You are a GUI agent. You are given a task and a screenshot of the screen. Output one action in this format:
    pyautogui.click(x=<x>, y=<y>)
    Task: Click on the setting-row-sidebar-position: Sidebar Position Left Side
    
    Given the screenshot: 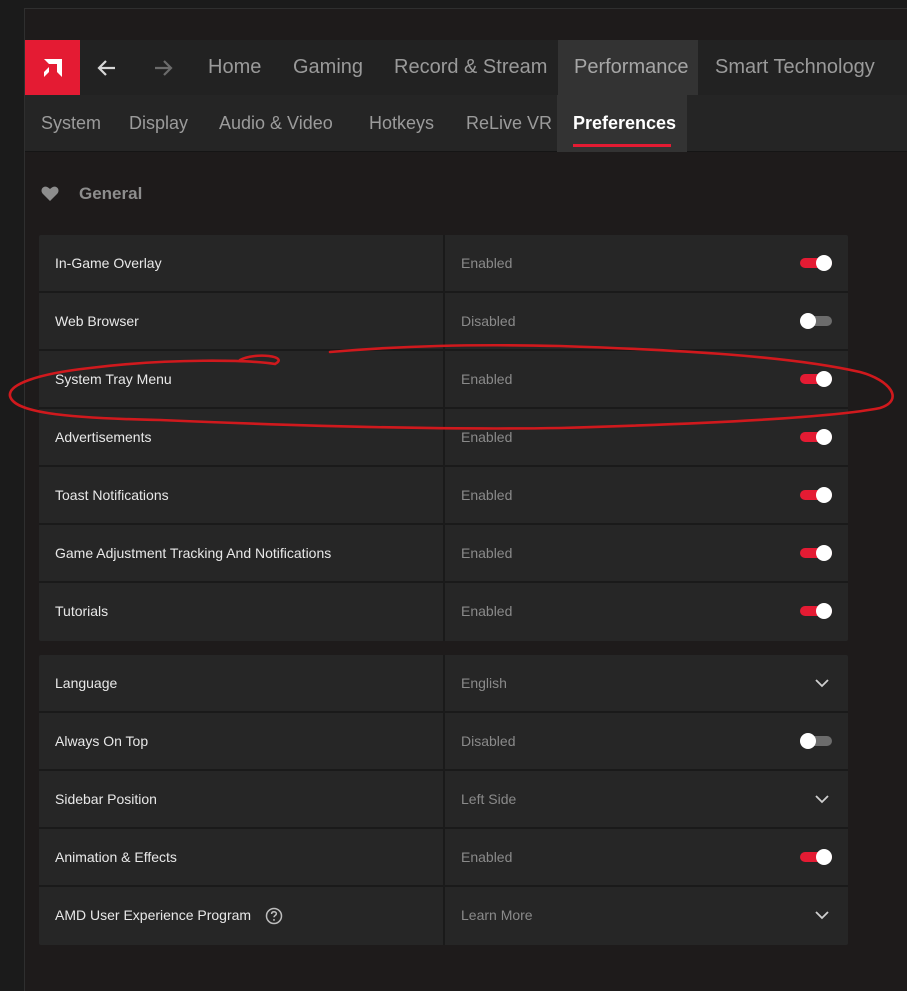 What is the action you would take?
    pyautogui.click(x=443, y=800)
    